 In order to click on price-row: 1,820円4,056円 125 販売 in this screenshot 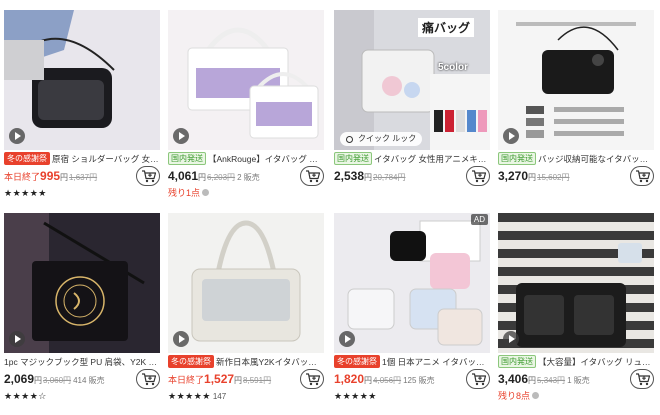, I will do `click(396, 379)`.